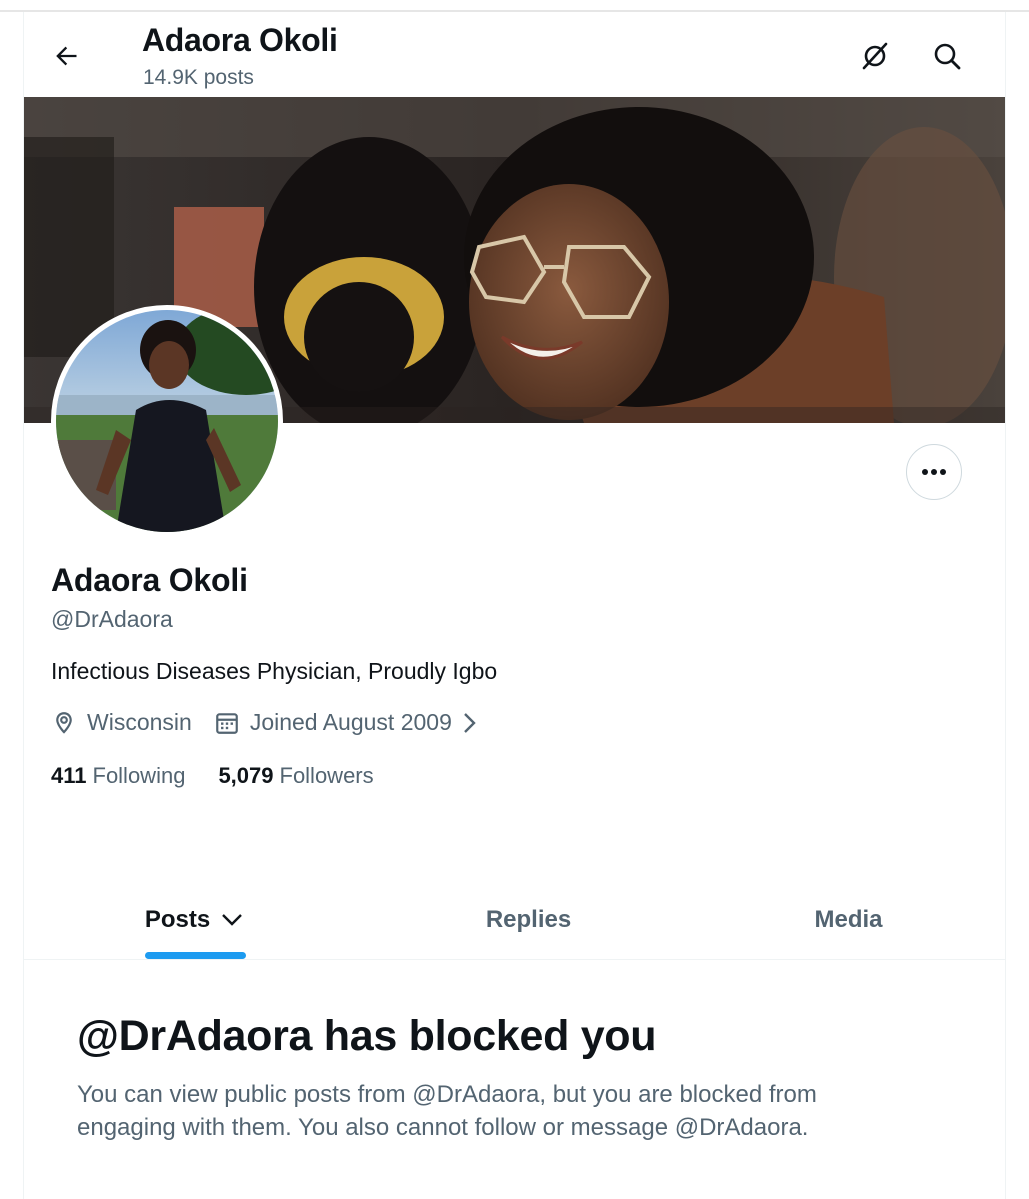 This screenshot has width=1029, height=1199. Describe the element at coordinates (69, 775) in the screenshot. I see `following-count: 411` at that location.